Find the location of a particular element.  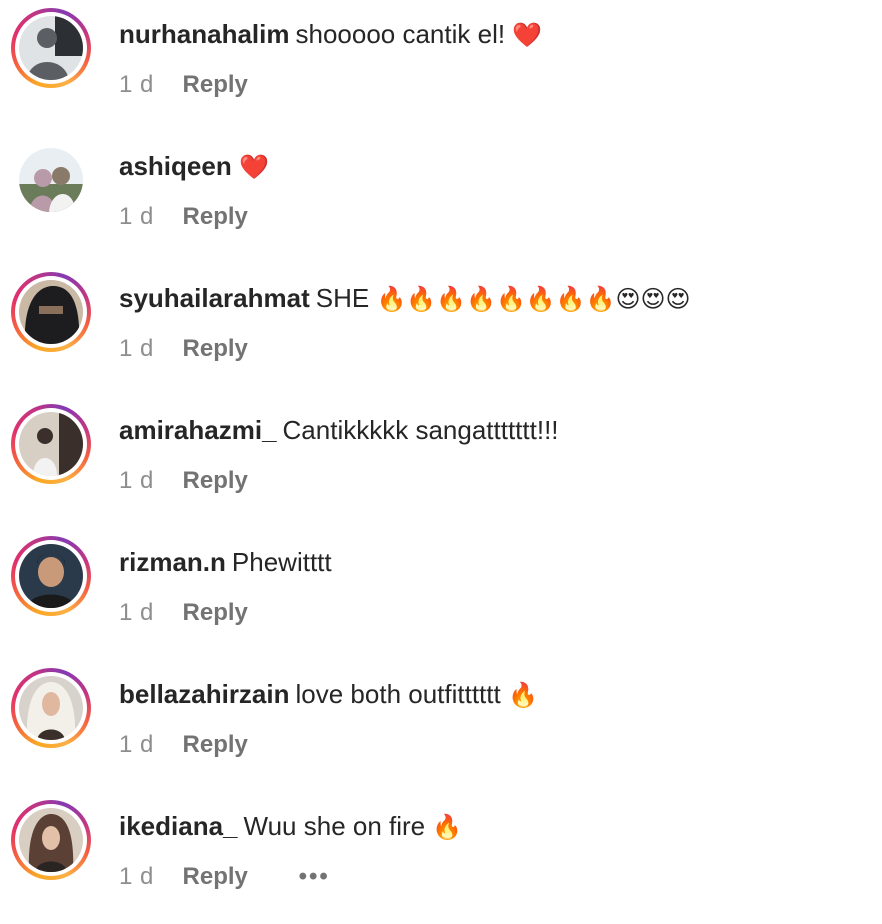

comment-item: syuhailarahmat SHE 🔥🔥🔥🔥🔥🔥🔥🔥😍😍😍 1 d Reply is located at coordinates (441, 330).